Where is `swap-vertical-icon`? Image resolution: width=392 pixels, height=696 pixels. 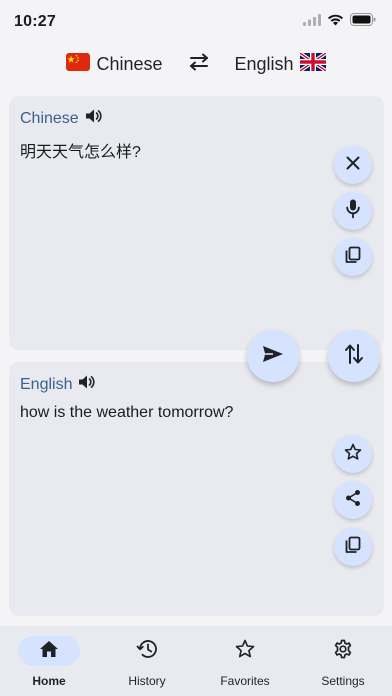 swap-vertical-icon is located at coordinates (354, 356).